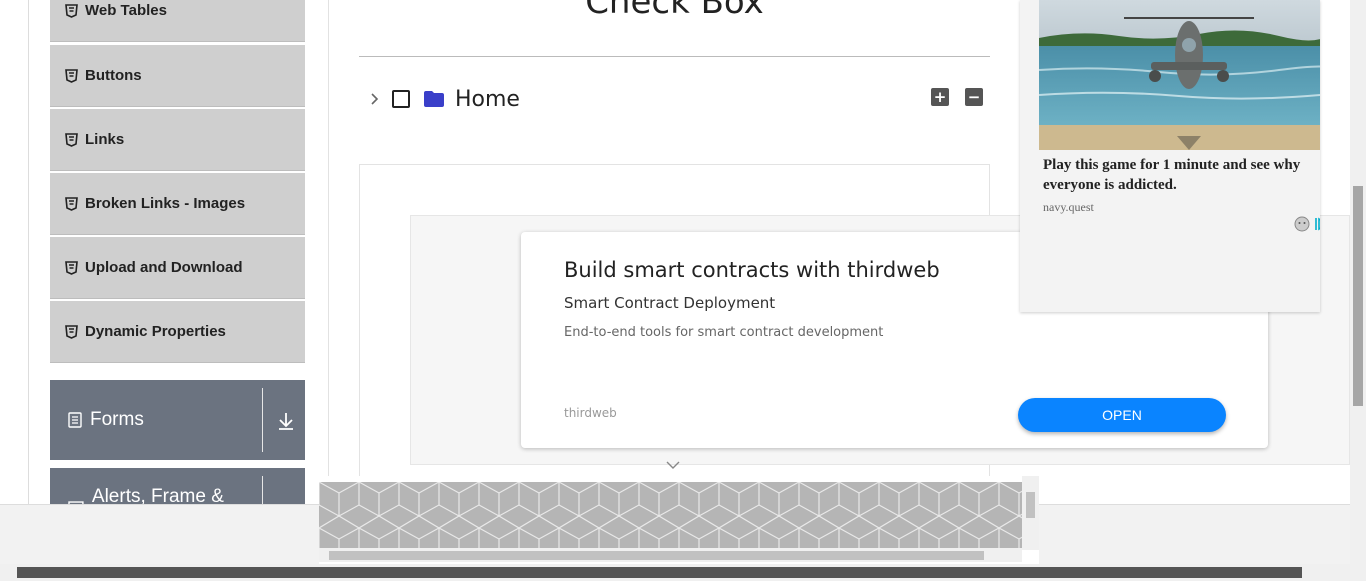 The height and width of the screenshot is (581, 1366). Describe the element at coordinates (113, 75) in the screenshot. I see `sidebar-item-label: Buttons` at that location.